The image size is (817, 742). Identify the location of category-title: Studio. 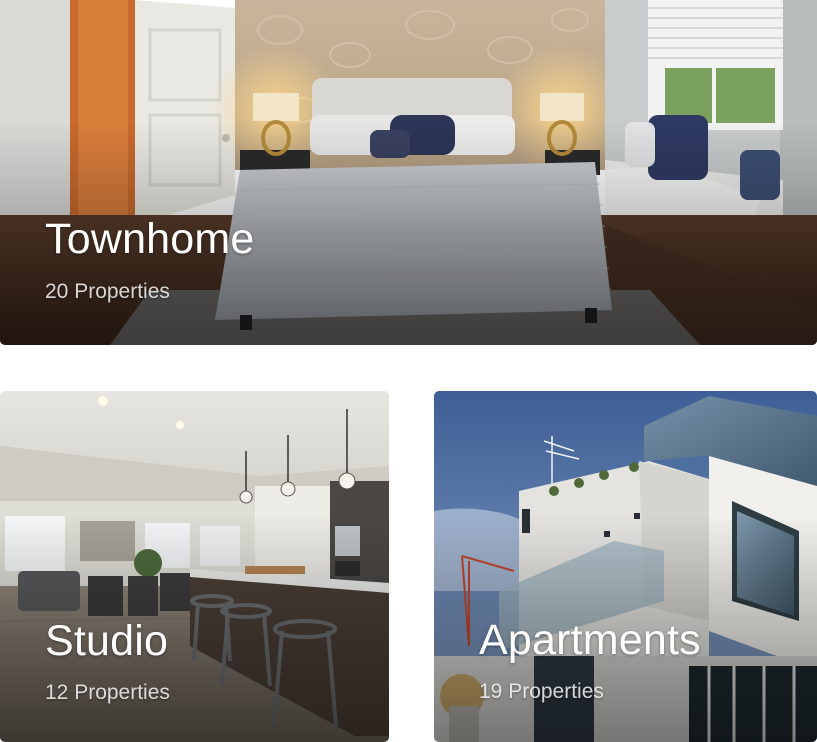
(106, 641).